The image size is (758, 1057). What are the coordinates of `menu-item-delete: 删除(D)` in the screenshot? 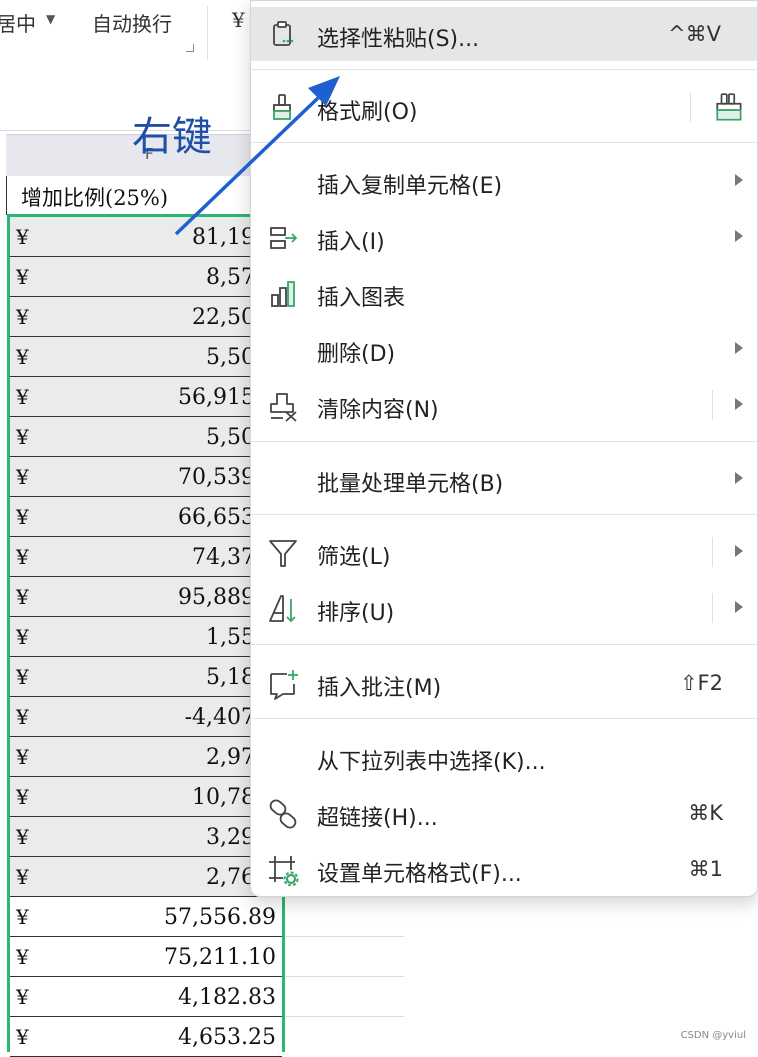 It's located at (504, 349).